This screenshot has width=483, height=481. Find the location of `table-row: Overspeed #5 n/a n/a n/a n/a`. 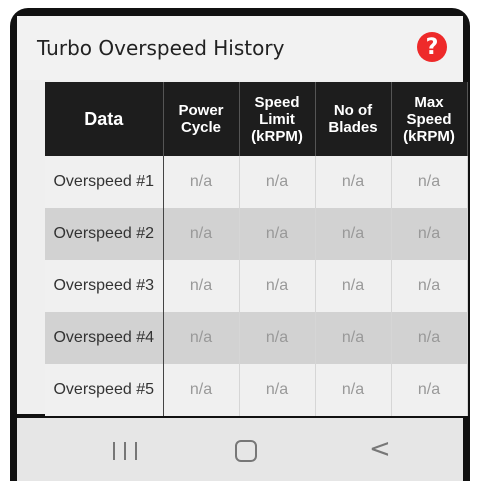

table-row: Overspeed #5 n/a n/a n/a n/a is located at coordinates (256, 390).